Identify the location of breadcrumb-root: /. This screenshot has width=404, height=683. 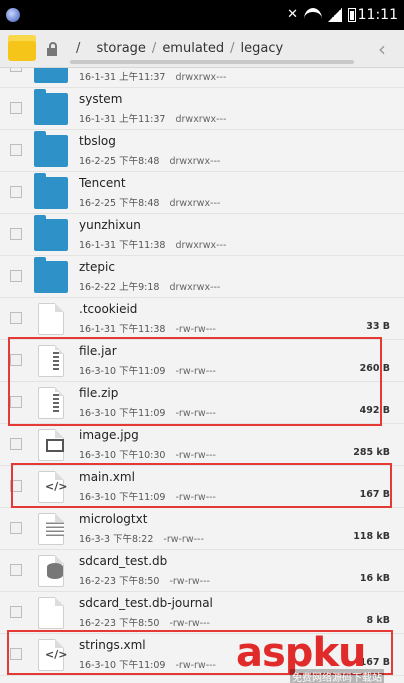
(78, 48).